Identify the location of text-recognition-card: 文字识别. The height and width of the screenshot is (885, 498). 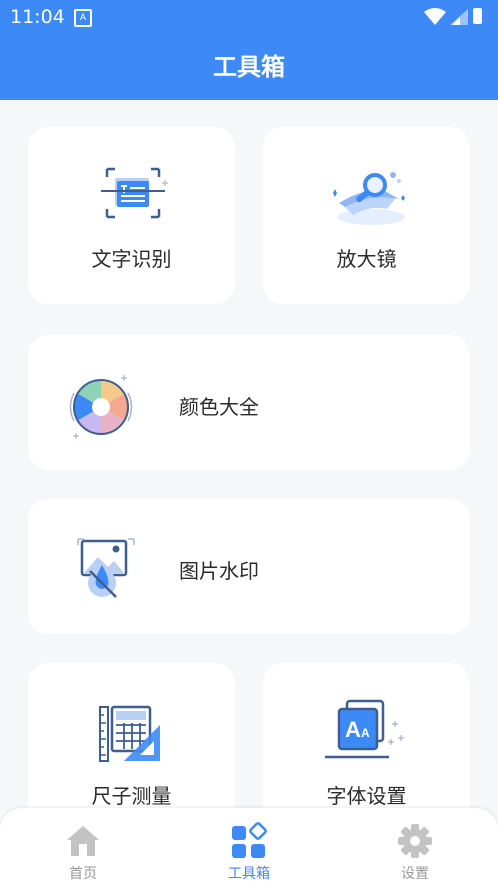
(131, 215).